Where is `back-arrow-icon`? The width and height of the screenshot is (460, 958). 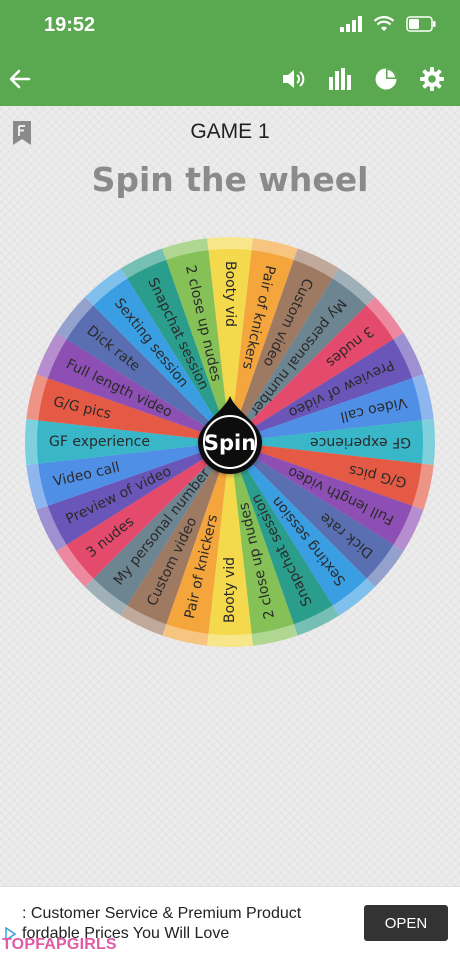 back-arrow-icon is located at coordinates (20, 79).